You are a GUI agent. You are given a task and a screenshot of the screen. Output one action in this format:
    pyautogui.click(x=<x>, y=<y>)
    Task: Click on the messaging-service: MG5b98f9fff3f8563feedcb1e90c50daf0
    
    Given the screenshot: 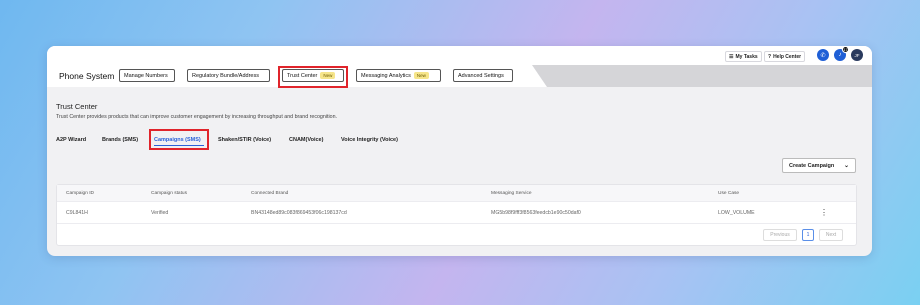 What is the action you would take?
    pyautogui.click(x=536, y=213)
    